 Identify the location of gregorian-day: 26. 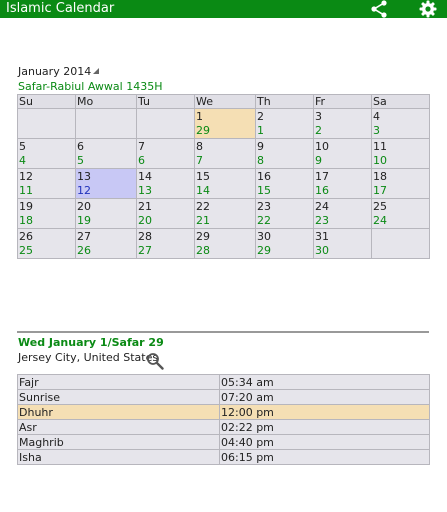
(26, 236).